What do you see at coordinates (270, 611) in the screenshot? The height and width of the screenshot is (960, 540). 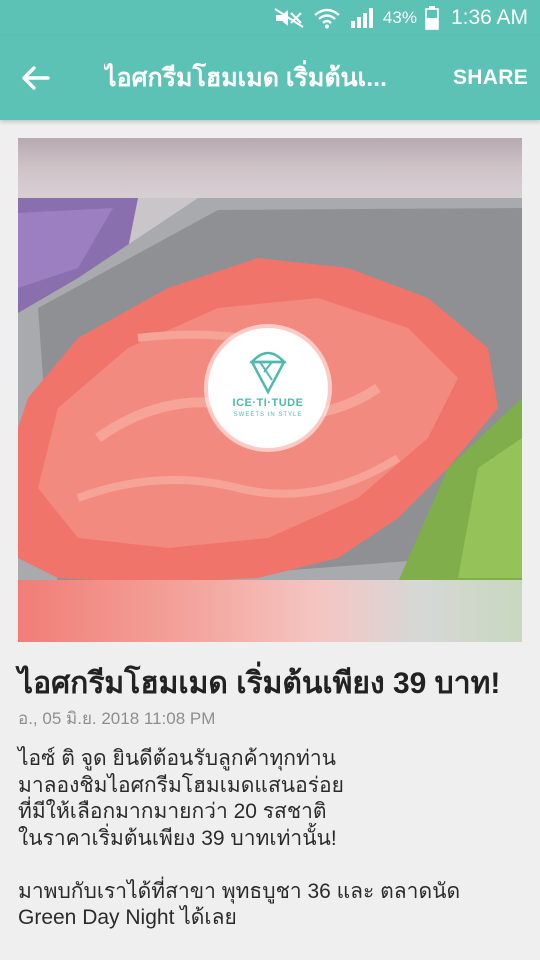 I see `hero-bottom-blur` at bounding box center [270, 611].